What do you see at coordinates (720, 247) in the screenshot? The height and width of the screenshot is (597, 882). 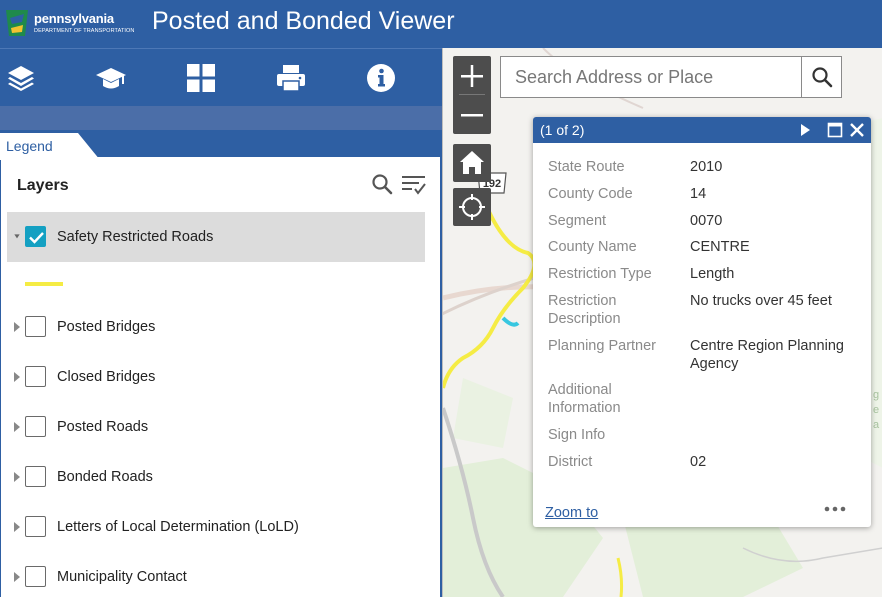 I see `attr-value: CENTRE` at bounding box center [720, 247].